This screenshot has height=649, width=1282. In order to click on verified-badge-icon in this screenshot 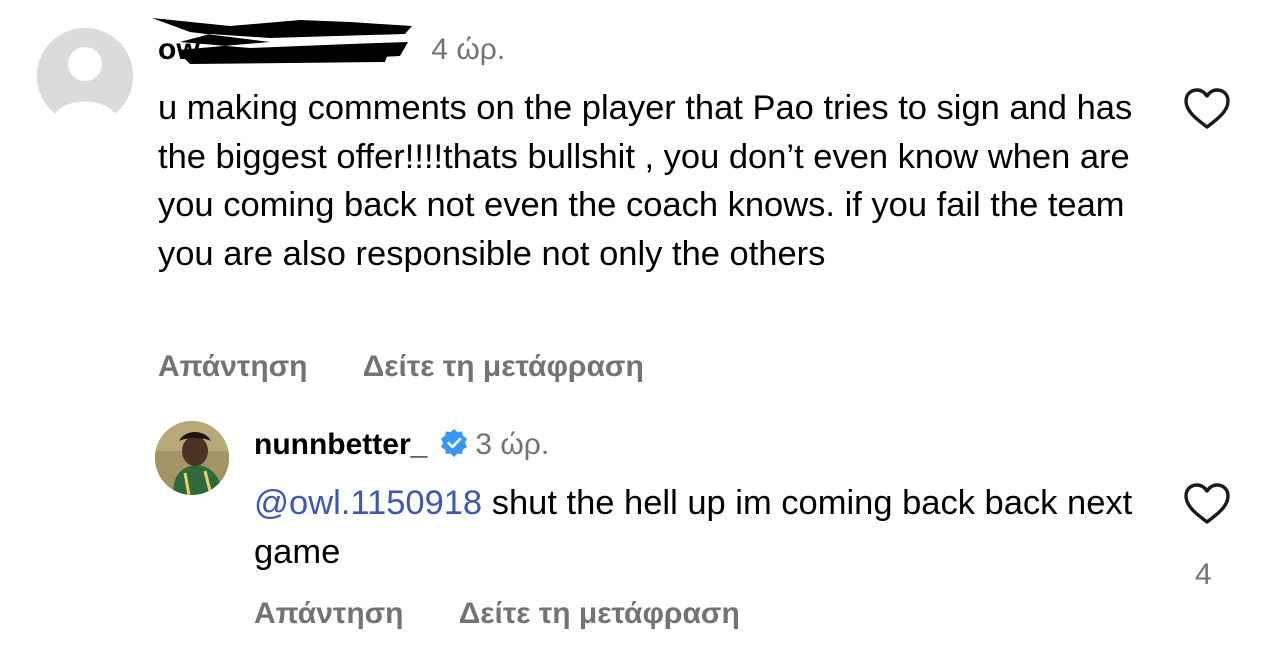, I will do `click(454, 443)`.